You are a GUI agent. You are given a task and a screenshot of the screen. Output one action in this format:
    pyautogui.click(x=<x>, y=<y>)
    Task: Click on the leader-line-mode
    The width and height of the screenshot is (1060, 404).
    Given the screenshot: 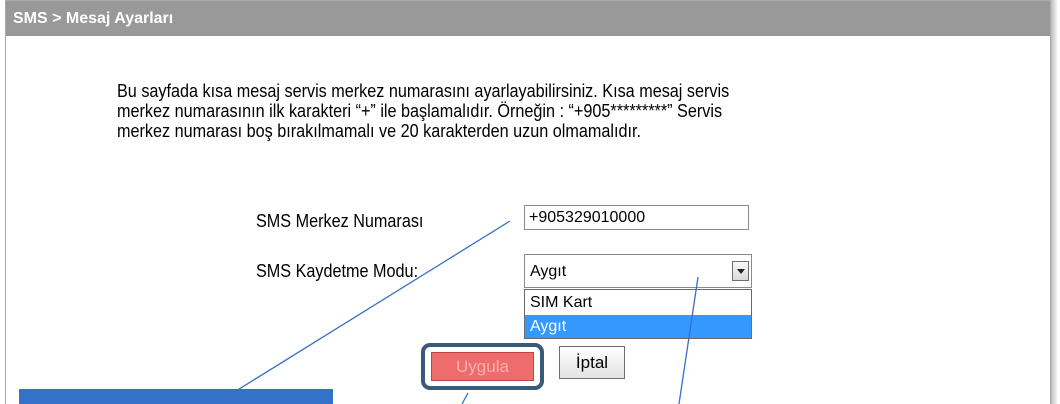 What is the action you would take?
    pyautogui.click(x=688, y=340)
    